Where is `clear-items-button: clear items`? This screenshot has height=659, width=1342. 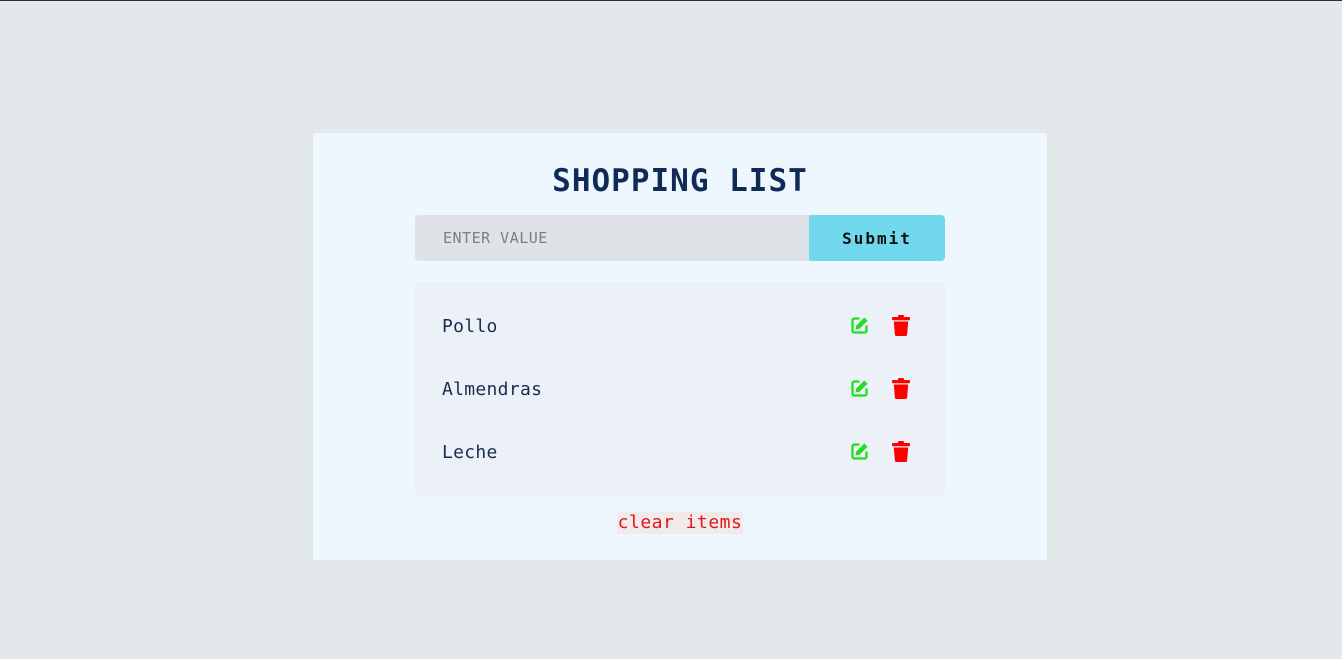 clear-items-button: clear items is located at coordinates (680, 523).